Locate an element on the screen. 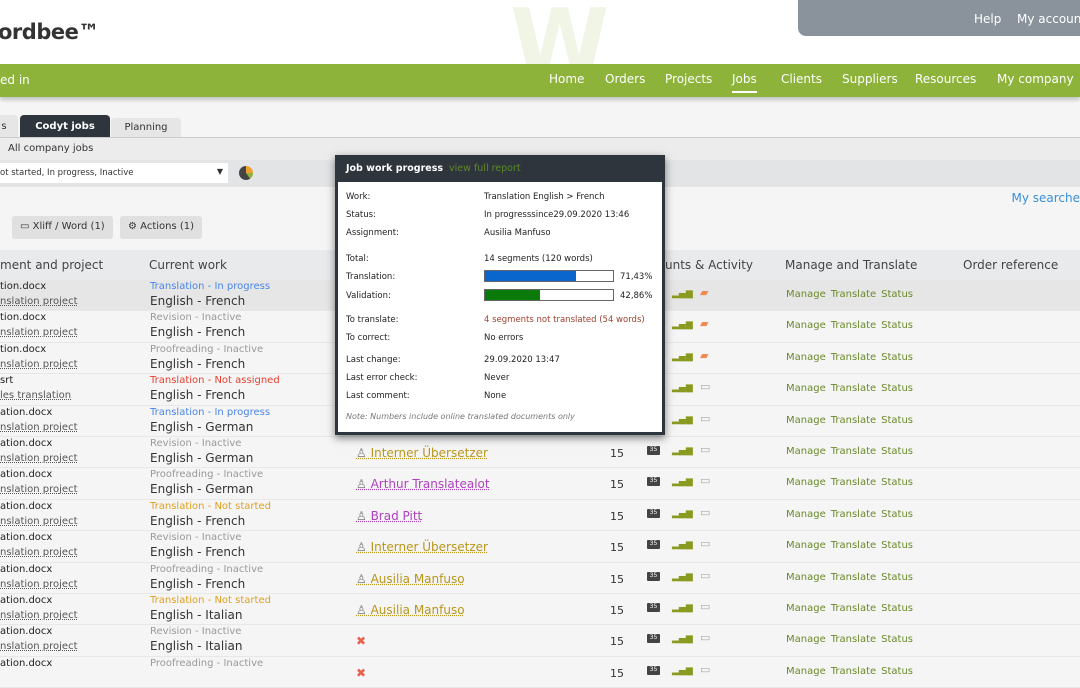 The height and width of the screenshot is (688, 1080). xliff-word-button: ▭ Xliff / Word (1) is located at coordinates (62, 227).